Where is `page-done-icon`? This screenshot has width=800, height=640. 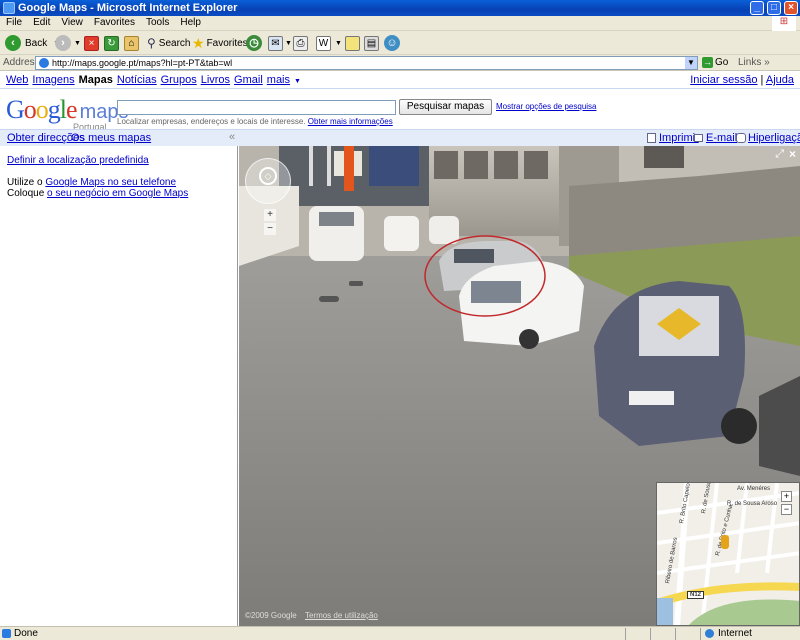 page-done-icon is located at coordinates (6, 633).